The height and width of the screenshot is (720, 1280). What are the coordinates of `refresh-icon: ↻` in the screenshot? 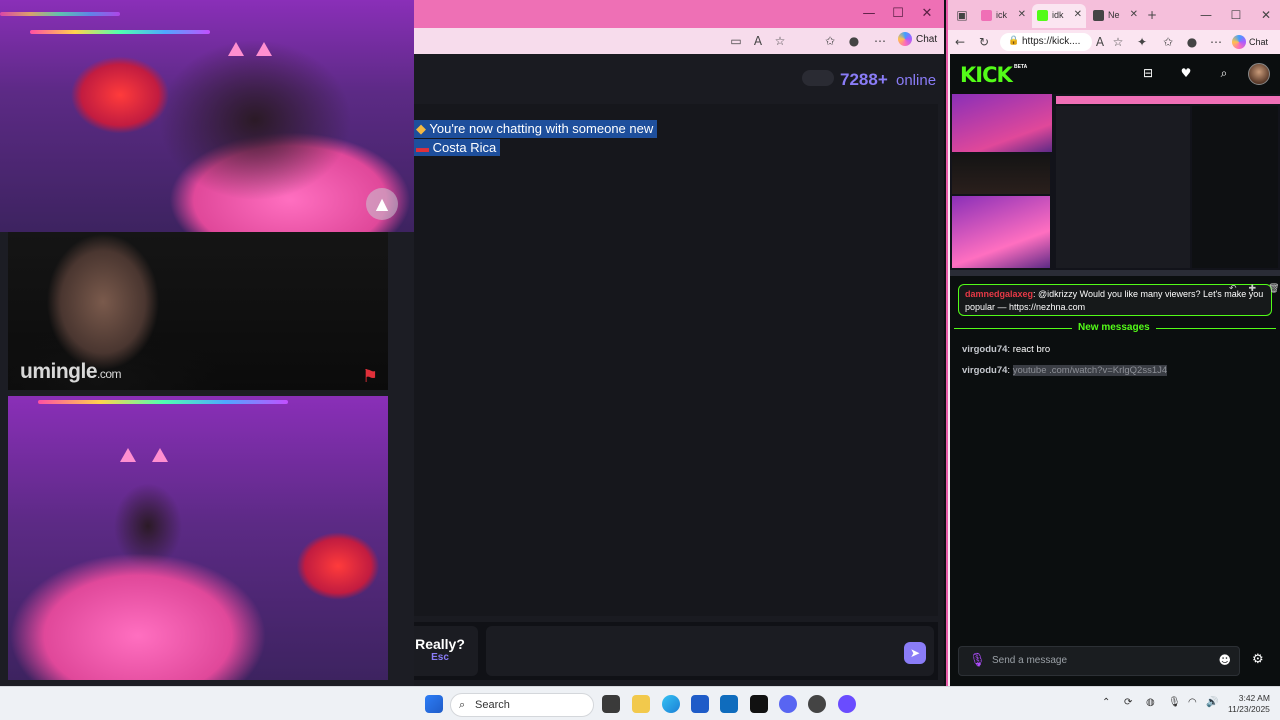 It's located at (984, 42).